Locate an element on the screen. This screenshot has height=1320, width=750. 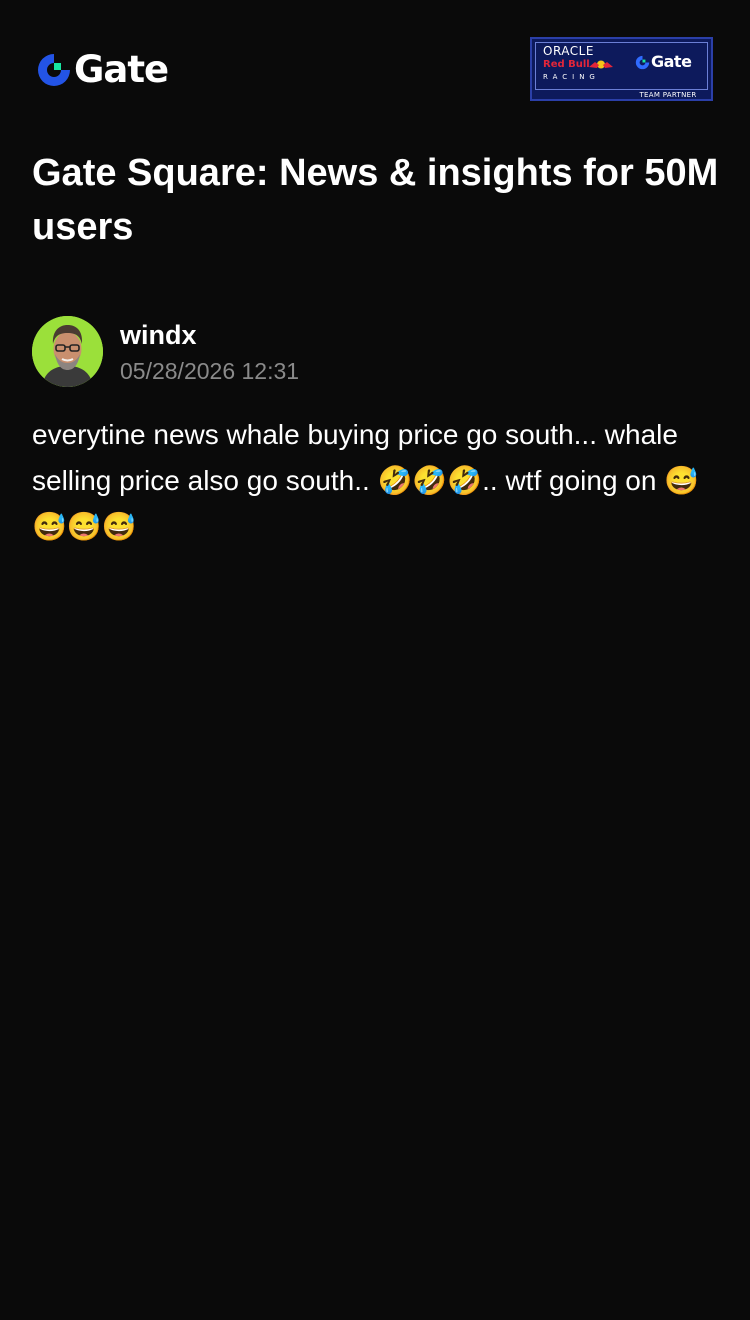
avatar-portrait-icon is located at coordinates (67, 351).